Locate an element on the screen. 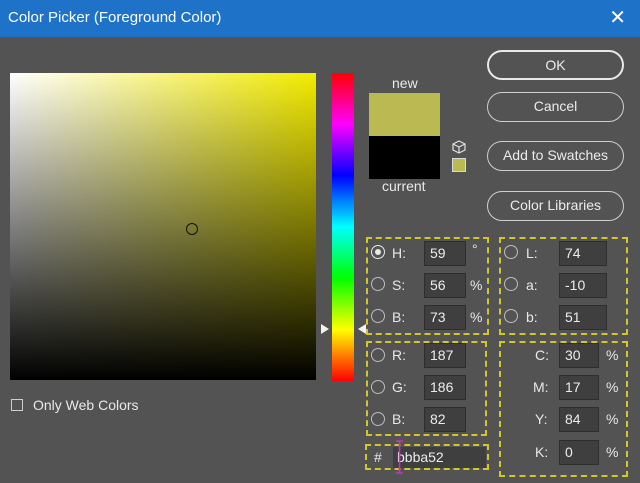  y-input: 84 is located at coordinates (579, 419).